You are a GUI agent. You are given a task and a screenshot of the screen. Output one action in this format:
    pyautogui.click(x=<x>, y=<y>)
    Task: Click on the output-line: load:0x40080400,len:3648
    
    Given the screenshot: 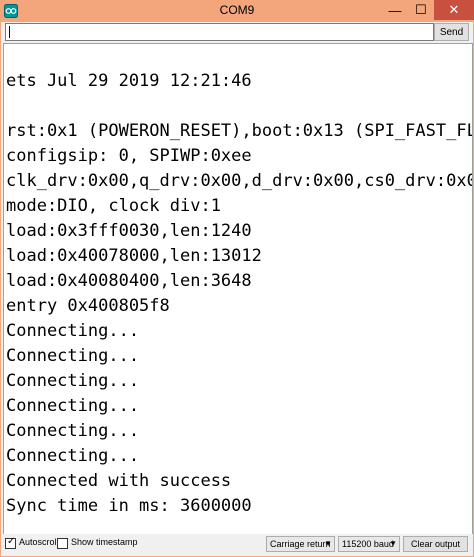 What is the action you would take?
    pyautogui.click(x=129, y=281)
    